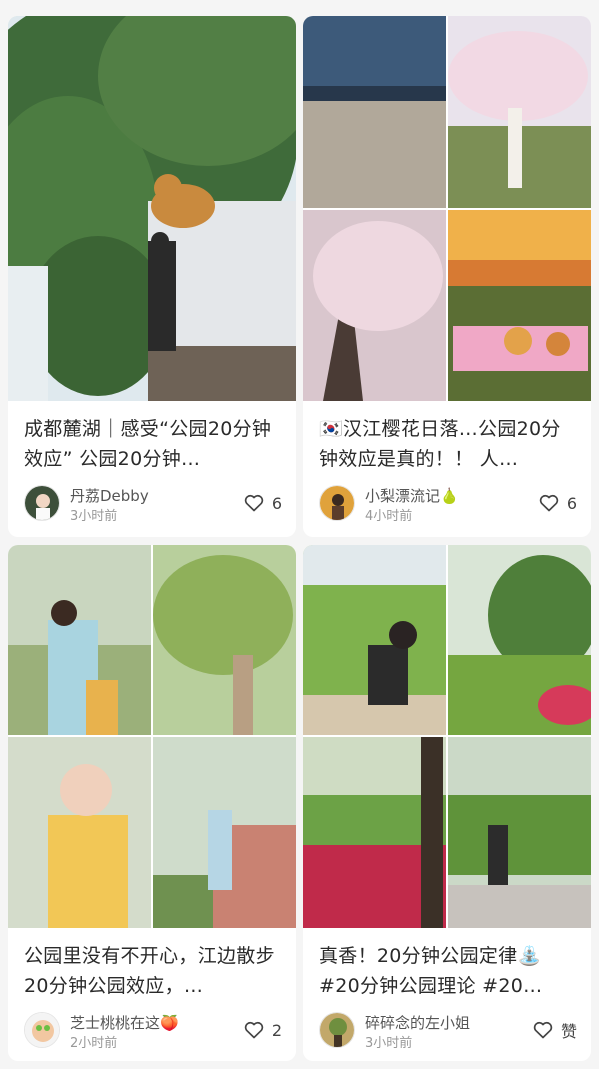  I want to click on author-row: 碎碎念的左小姐 3小时前 赞, so click(448, 1031).